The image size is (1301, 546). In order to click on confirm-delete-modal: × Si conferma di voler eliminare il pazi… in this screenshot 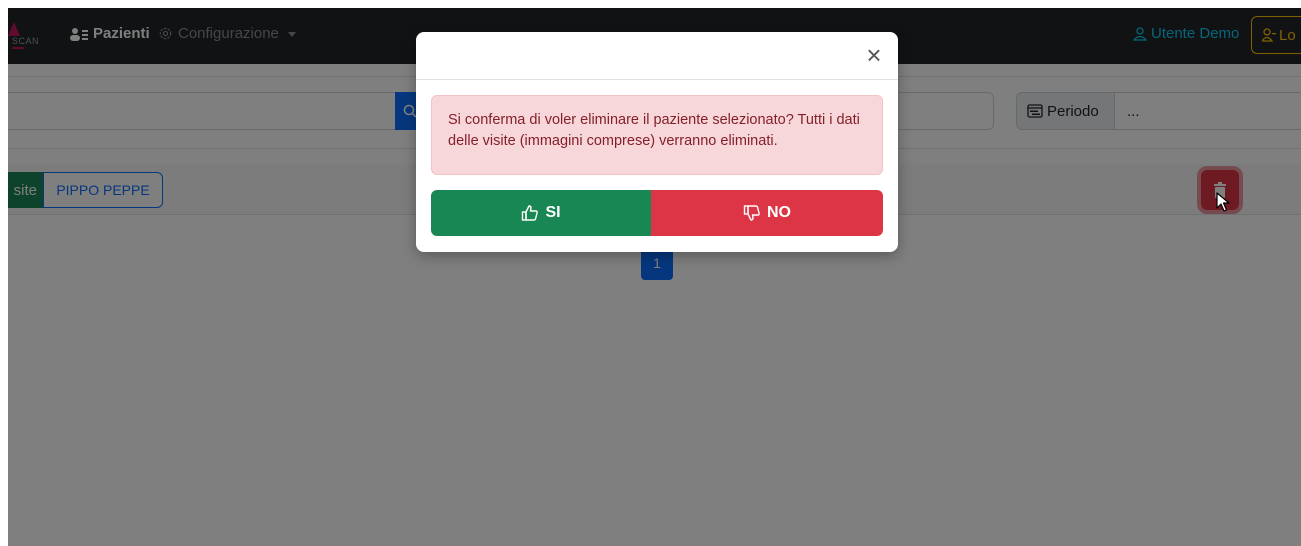, I will do `click(657, 142)`.